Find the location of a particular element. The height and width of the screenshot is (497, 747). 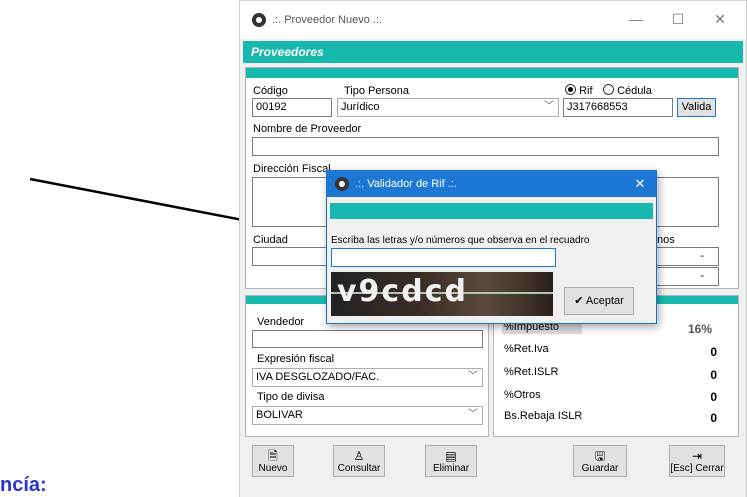

expresion-label: Expresión fiscal is located at coordinates (296, 359).